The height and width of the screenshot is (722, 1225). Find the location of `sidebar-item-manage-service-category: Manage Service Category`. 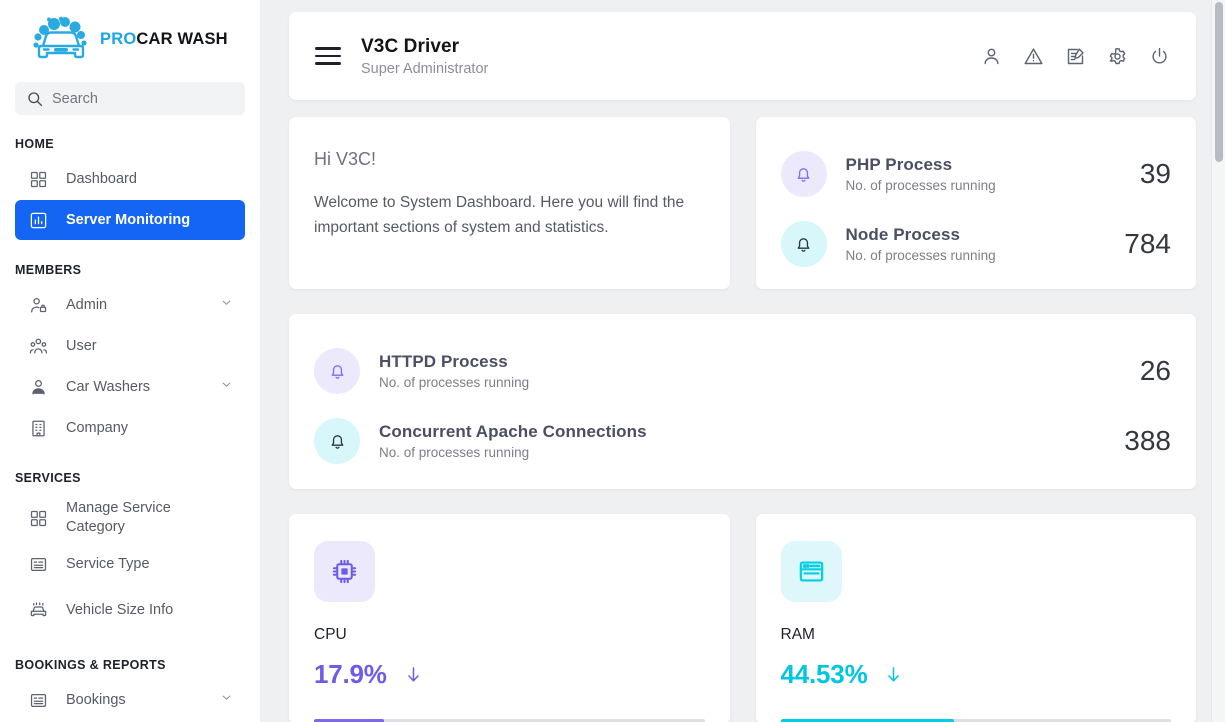

sidebar-item-manage-service-category: Manage Service Category is located at coordinates (130, 518).